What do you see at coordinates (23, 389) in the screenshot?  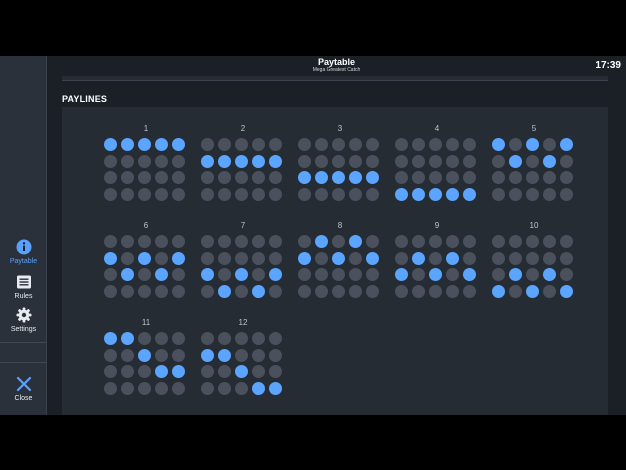 I see `close-button: Close` at bounding box center [23, 389].